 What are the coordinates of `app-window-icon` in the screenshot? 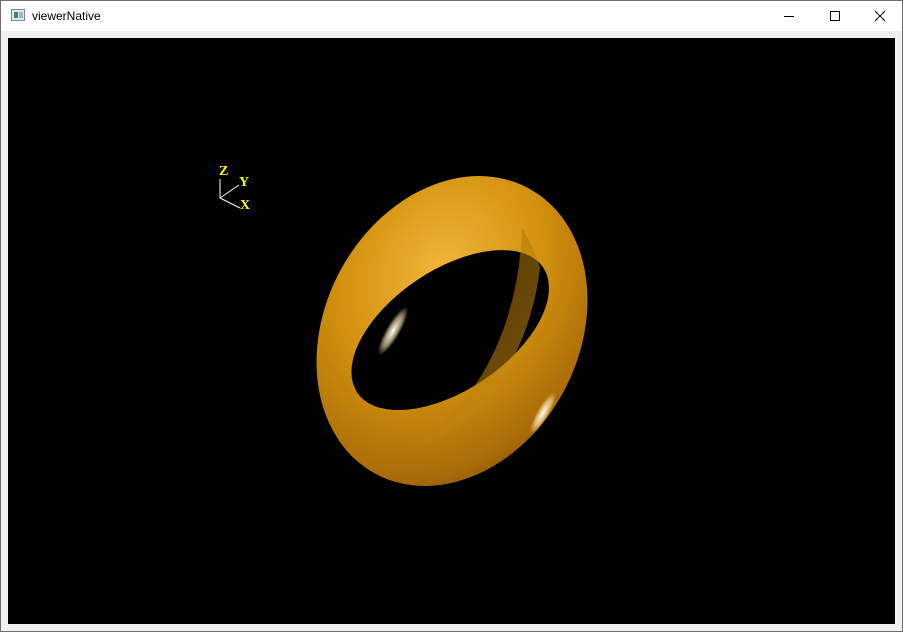 It's located at (18, 15).